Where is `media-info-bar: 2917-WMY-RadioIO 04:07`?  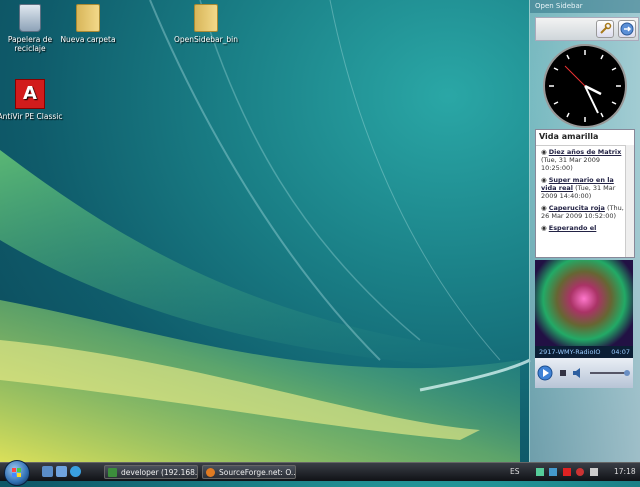
media-info-bar: 2917-WMY-RadioIO 04:07 is located at coordinates (584, 352).